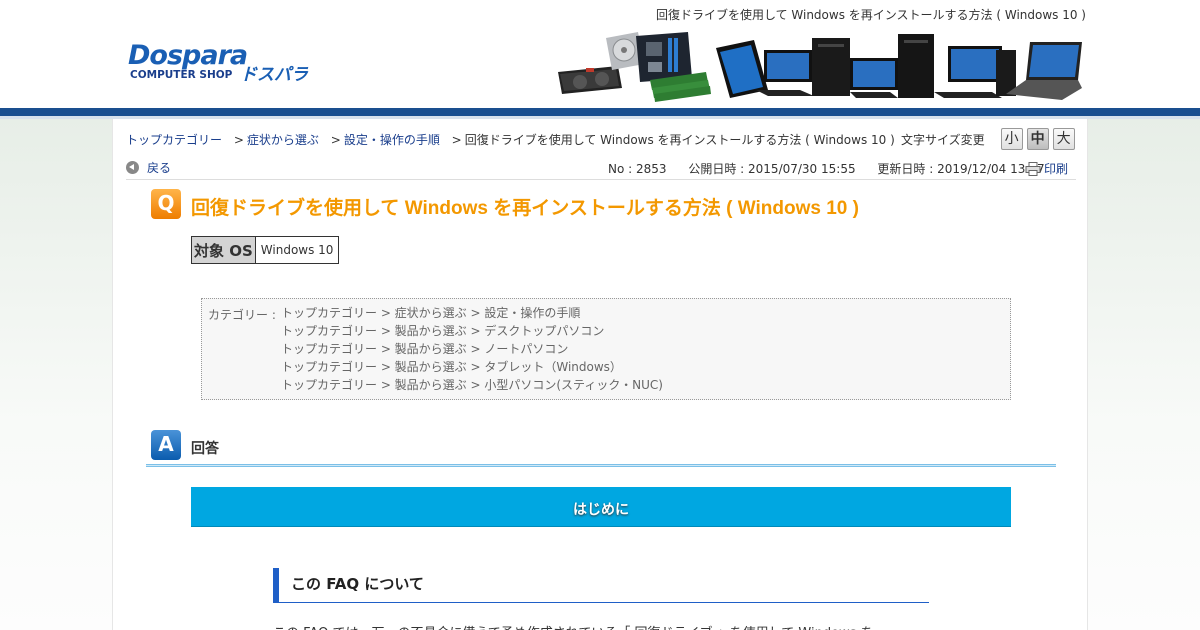 Image resolution: width=1200 pixels, height=630 pixels. What do you see at coordinates (166, 204) in the screenshot?
I see `question-icon: Q` at bounding box center [166, 204].